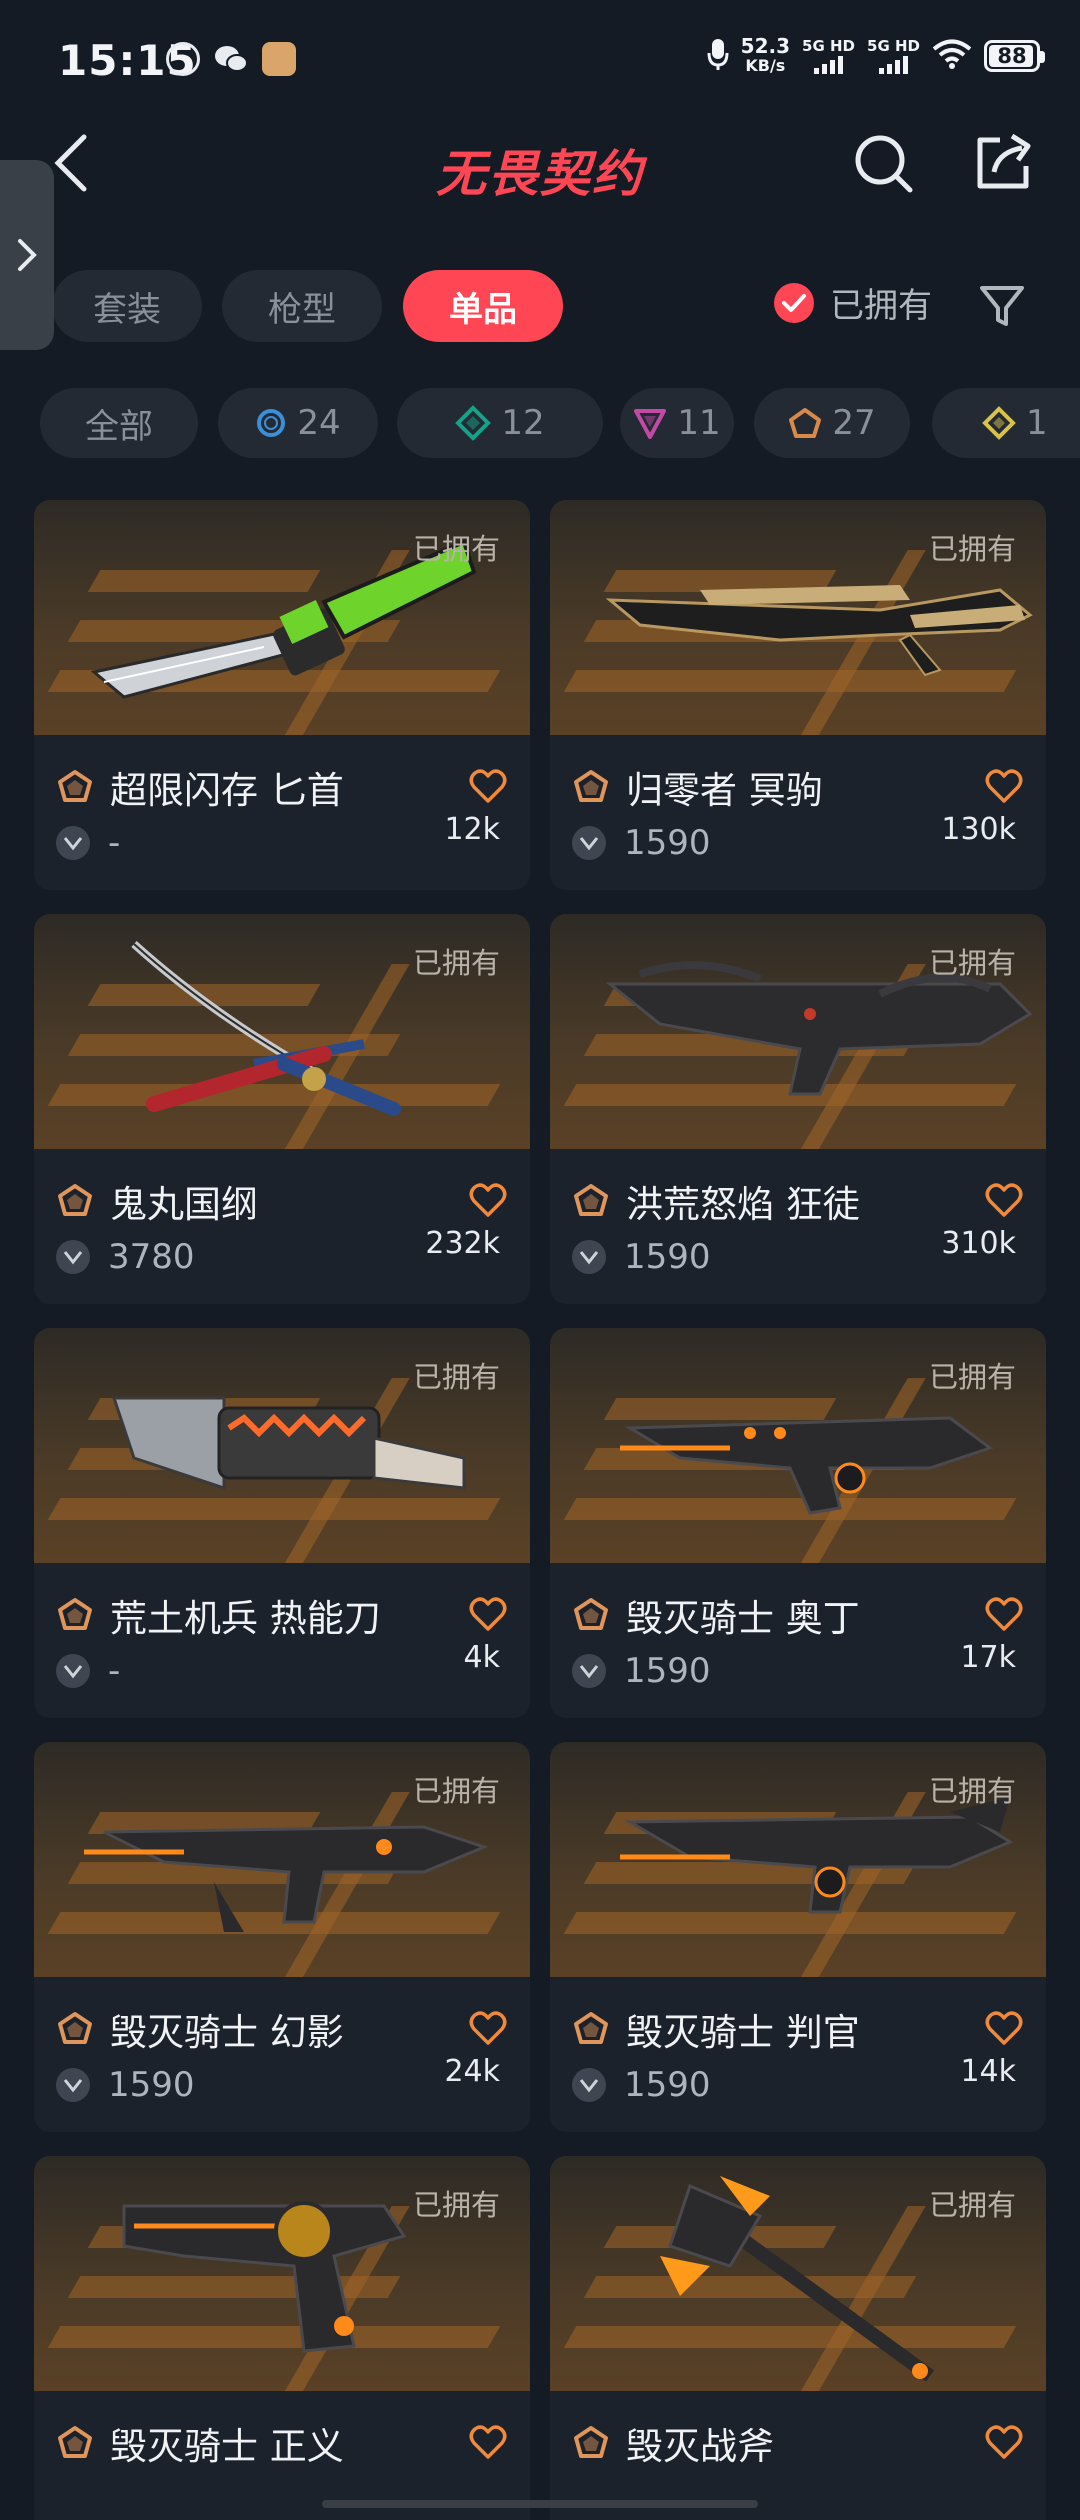 The image size is (1080, 2520). What do you see at coordinates (245, 1618) in the screenshot?
I see `skin-name: 荒土机兵 热能刀` at bounding box center [245, 1618].